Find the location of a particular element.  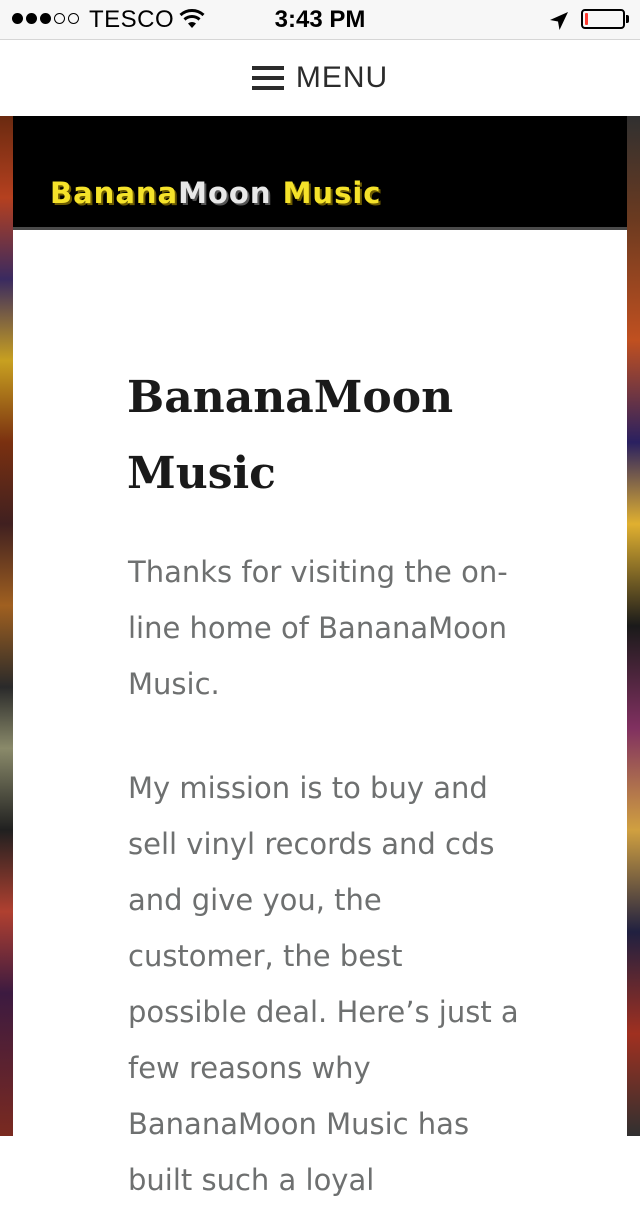

location-arrow-icon is located at coordinates (559, 24).